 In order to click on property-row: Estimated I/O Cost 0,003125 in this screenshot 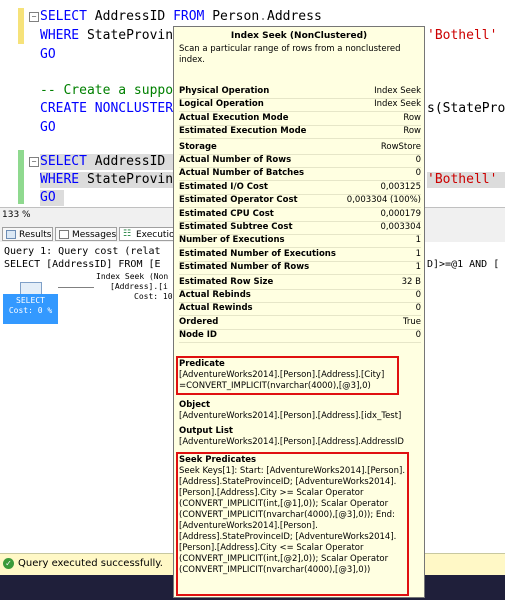, I will do `click(300, 188)`.